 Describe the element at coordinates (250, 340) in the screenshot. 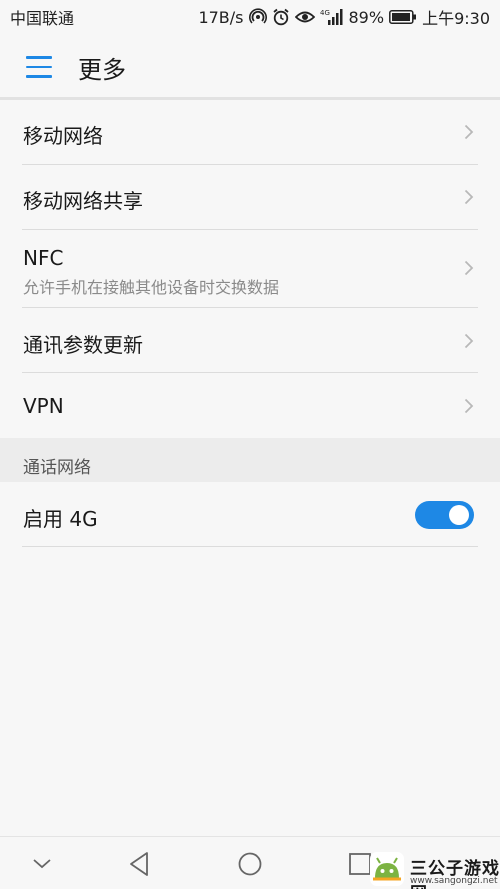

I see `list-item-carrier-update: 通讯参数更新` at that location.